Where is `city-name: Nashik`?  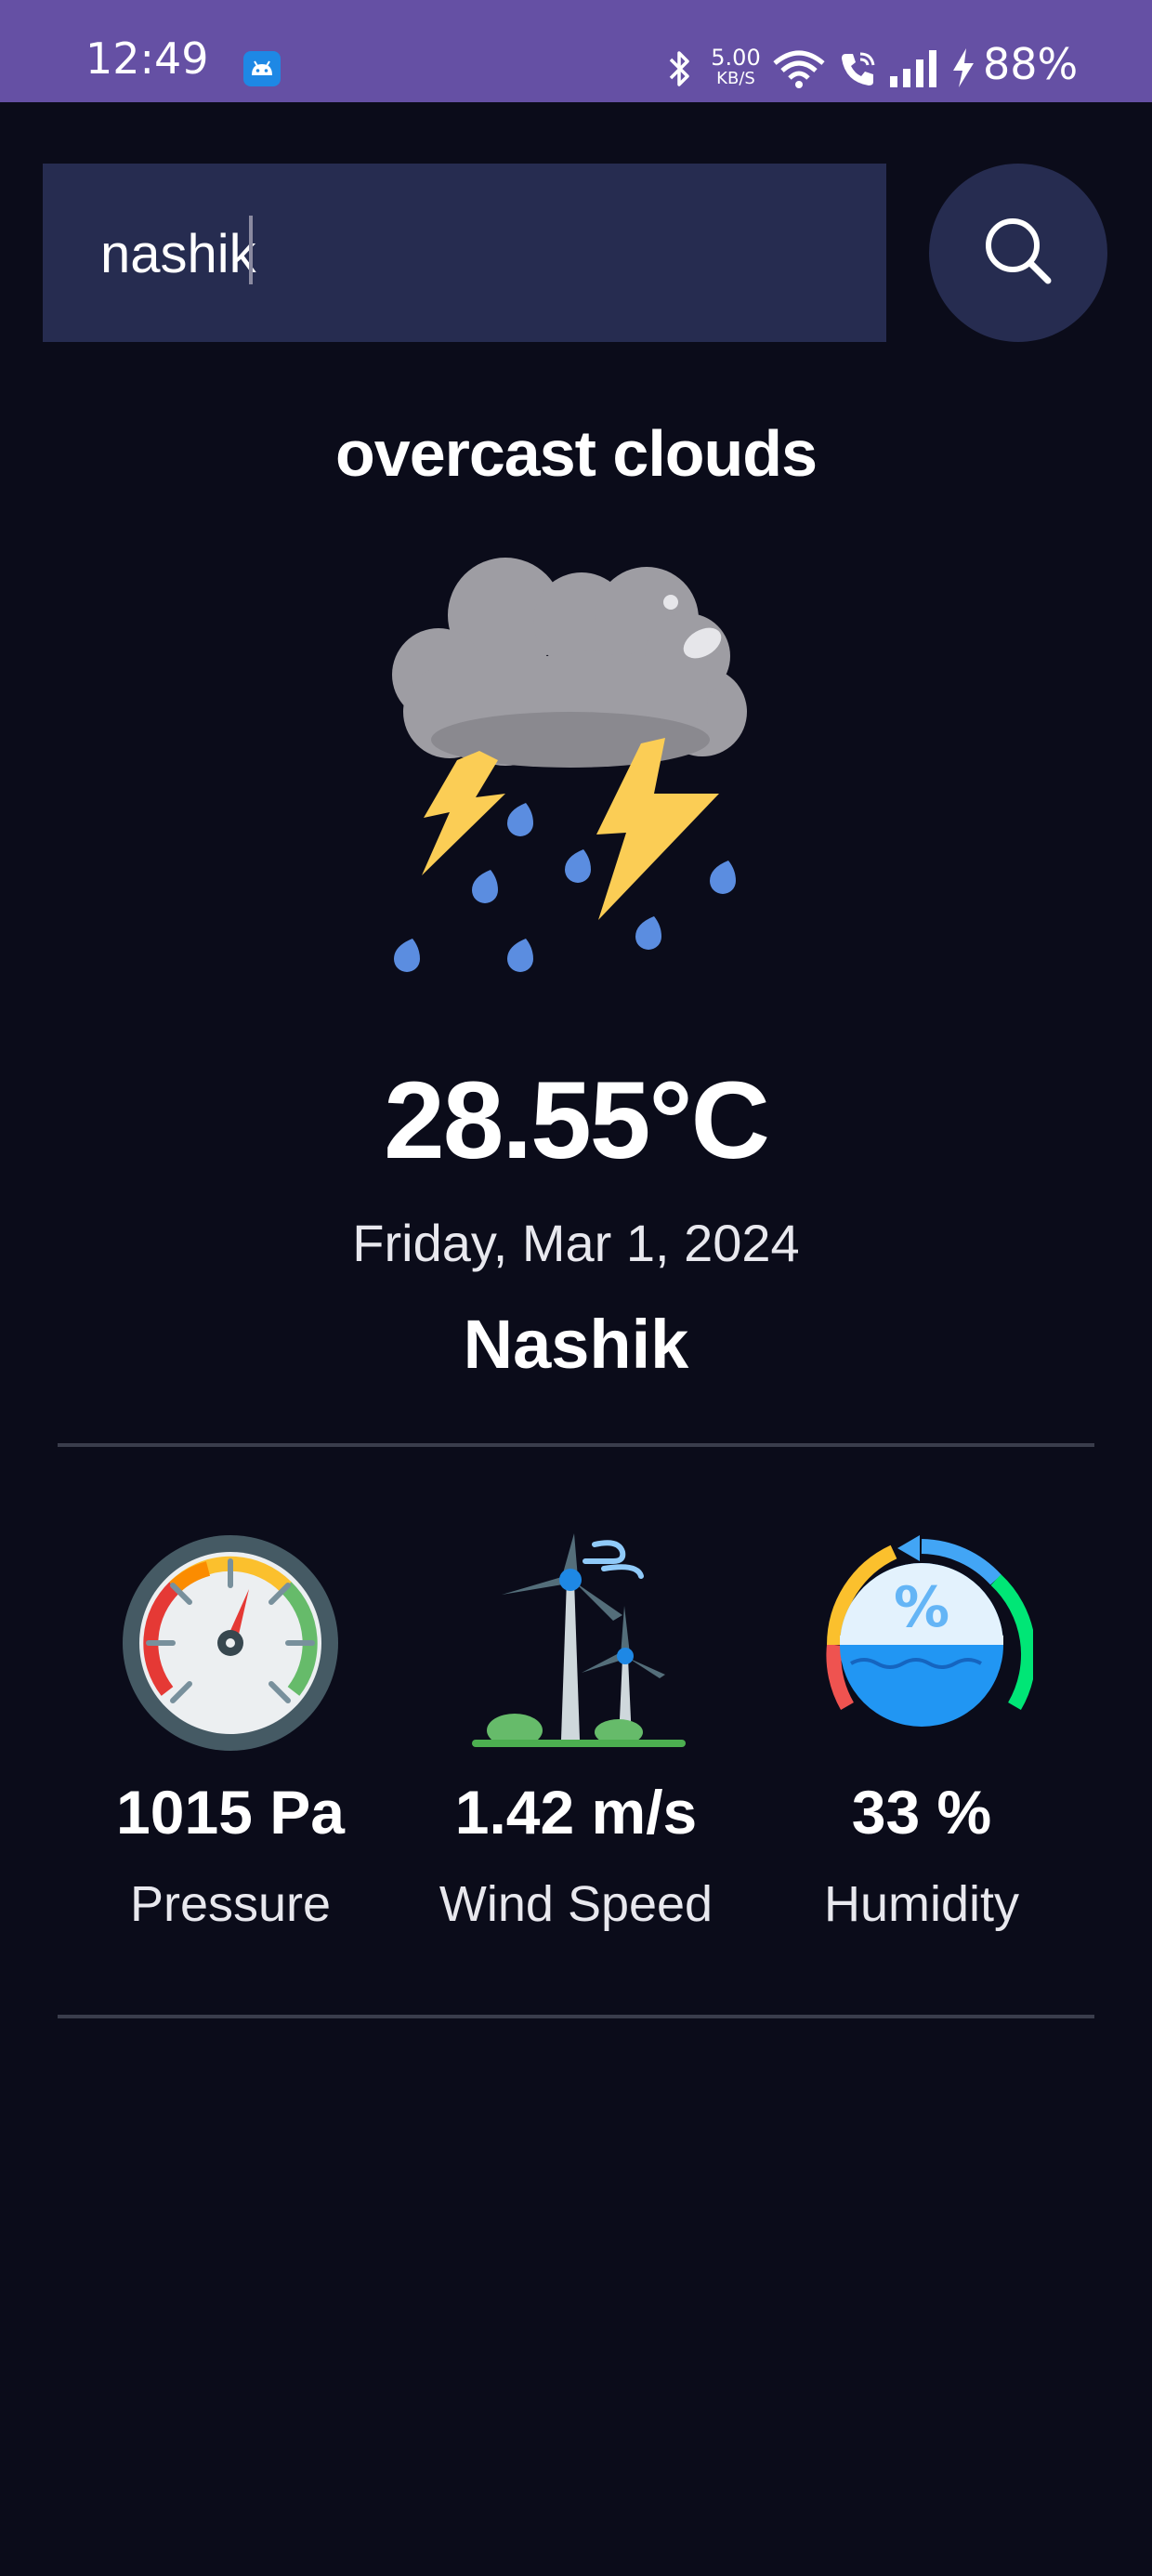 city-name: Nashik is located at coordinates (576, 1344).